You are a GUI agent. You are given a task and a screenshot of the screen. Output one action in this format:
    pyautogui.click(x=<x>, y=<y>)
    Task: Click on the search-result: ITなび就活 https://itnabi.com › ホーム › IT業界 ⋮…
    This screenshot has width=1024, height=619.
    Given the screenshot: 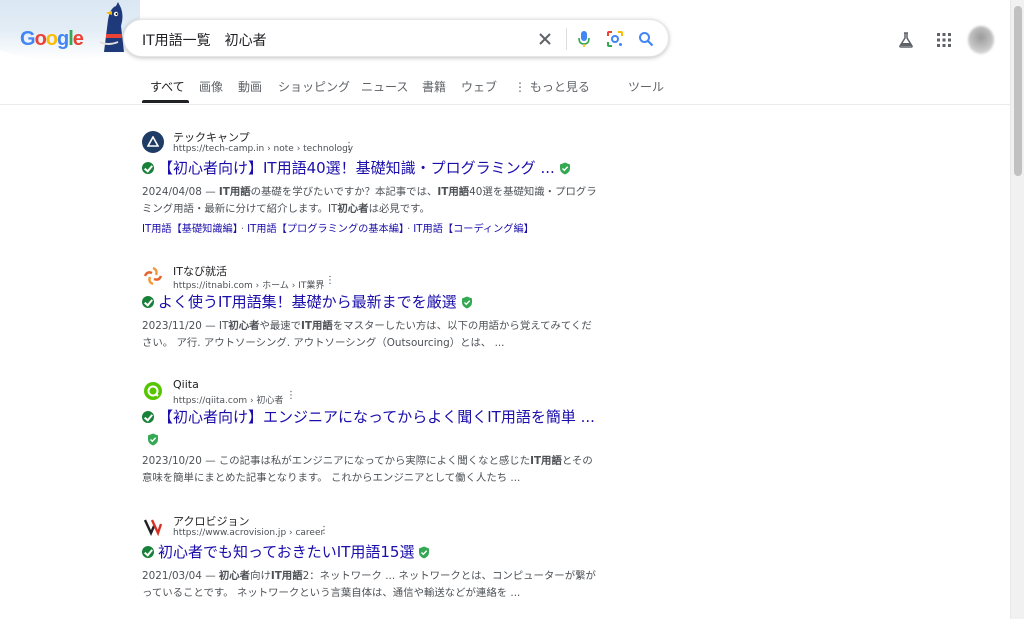 What is the action you would take?
    pyautogui.click(x=382, y=311)
    